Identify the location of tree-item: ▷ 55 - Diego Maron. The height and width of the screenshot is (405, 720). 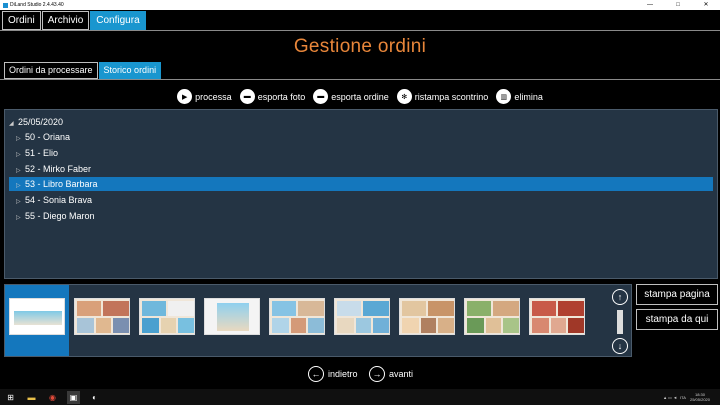
(361, 216).